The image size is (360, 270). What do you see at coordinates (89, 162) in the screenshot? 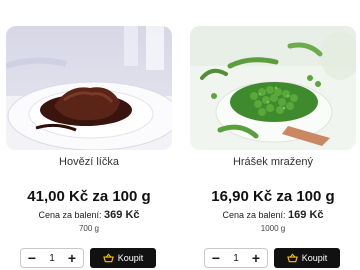
I see `product-name: Hovězí líčka` at bounding box center [89, 162].